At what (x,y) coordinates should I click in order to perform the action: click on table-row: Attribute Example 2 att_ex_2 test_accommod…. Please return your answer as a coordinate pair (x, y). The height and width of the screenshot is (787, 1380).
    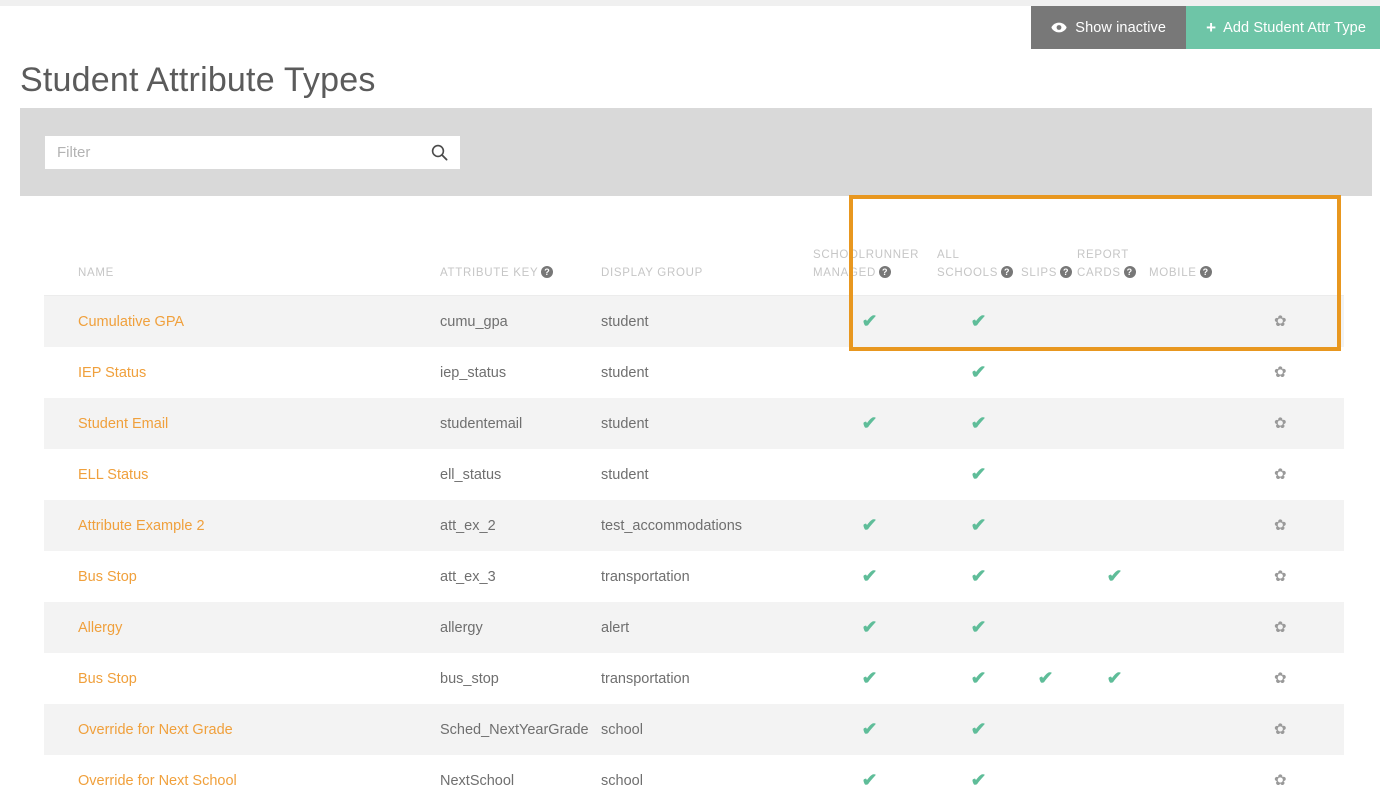
    Looking at the image, I should click on (694, 525).